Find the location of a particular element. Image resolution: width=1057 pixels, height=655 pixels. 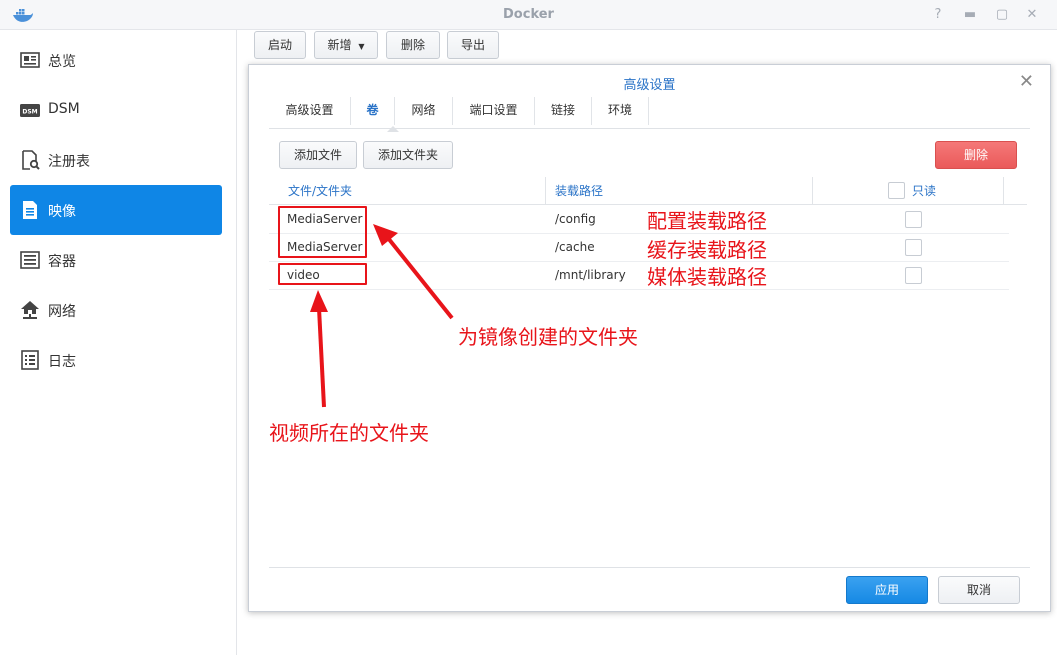

annotation-arrow-to-video is located at coordinates (319, 349).